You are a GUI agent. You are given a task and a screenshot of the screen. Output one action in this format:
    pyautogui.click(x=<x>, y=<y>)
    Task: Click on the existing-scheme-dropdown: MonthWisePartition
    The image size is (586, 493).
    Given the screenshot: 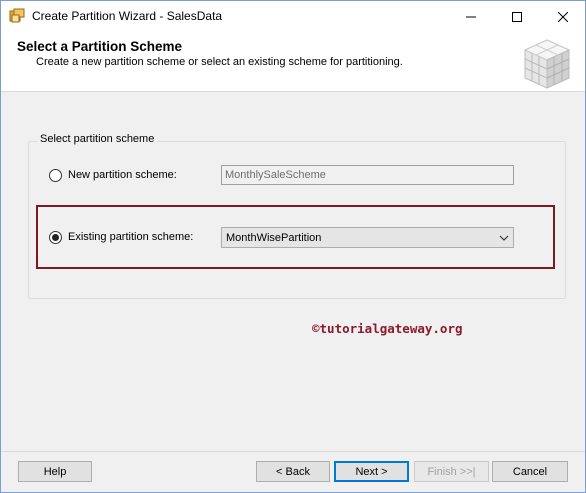 What is the action you would take?
    pyautogui.click(x=367, y=237)
    